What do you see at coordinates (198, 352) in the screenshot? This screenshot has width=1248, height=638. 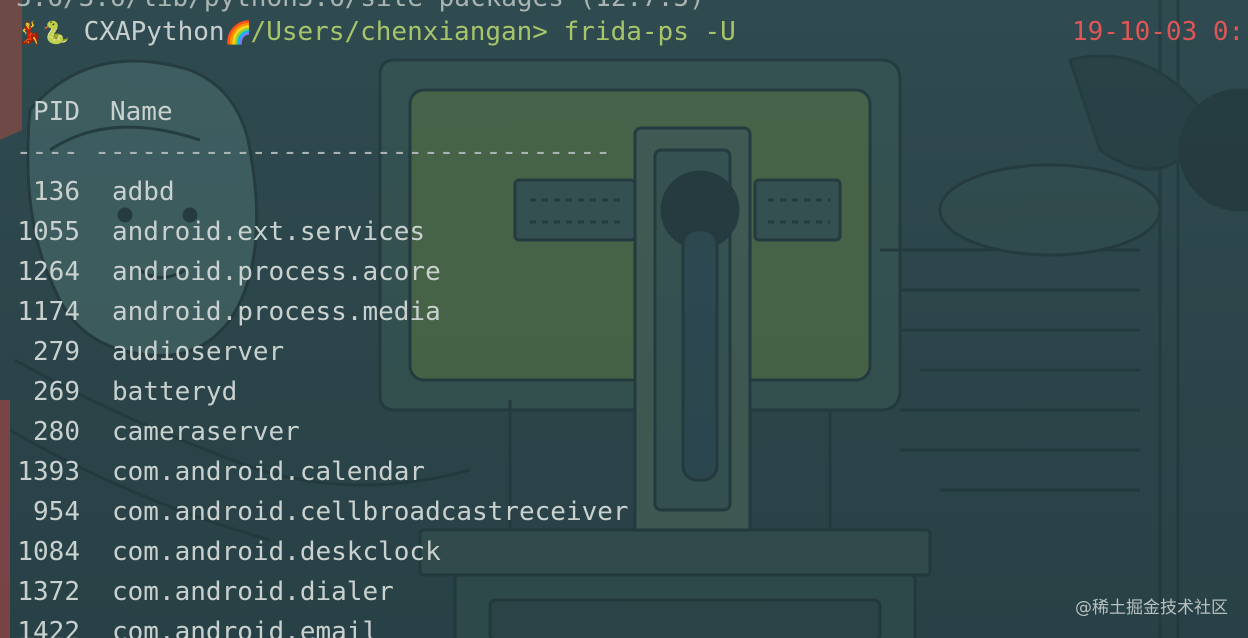 I see `row-name: audioserver` at bounding box center [198, 352].